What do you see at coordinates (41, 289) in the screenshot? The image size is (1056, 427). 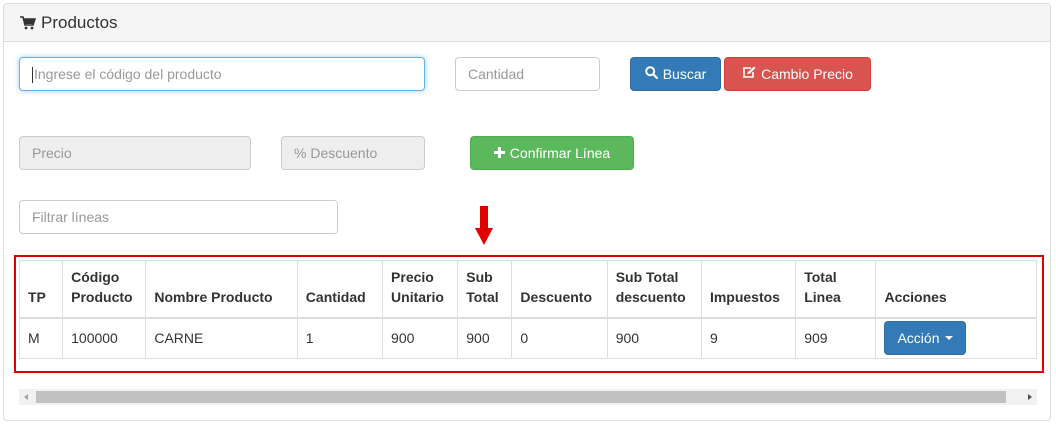 I see `col-header-tp: TP` at bounding box center [41, 289].